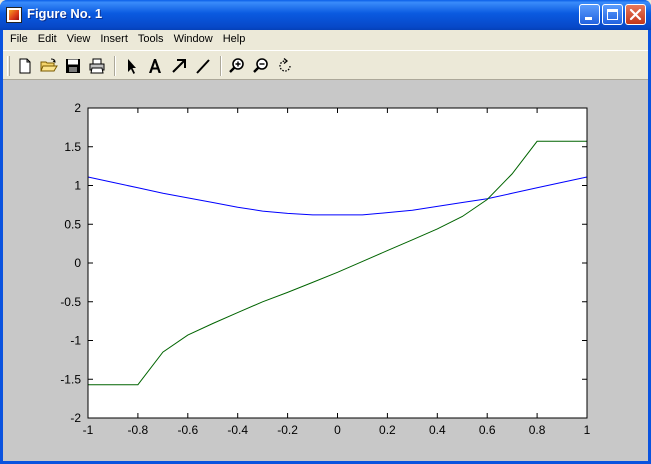  I want to click on rotate-3d-button, so click(285, 66).